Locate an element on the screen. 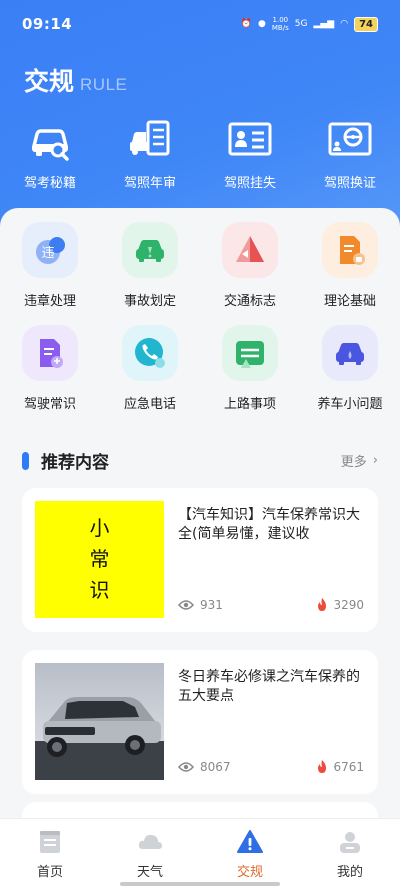  top-menu-annual-review: 驾照年审 is located at coordinates (150, 153).